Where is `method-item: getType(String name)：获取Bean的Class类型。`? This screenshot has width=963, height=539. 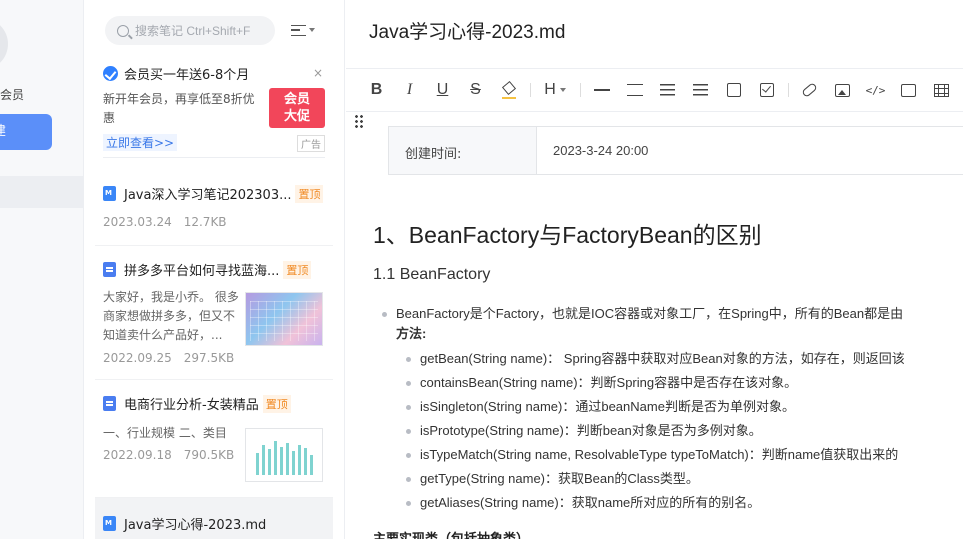
method-item: getType(String name)：获取Bean的Class类型。 is located at coordinates (672, 479).